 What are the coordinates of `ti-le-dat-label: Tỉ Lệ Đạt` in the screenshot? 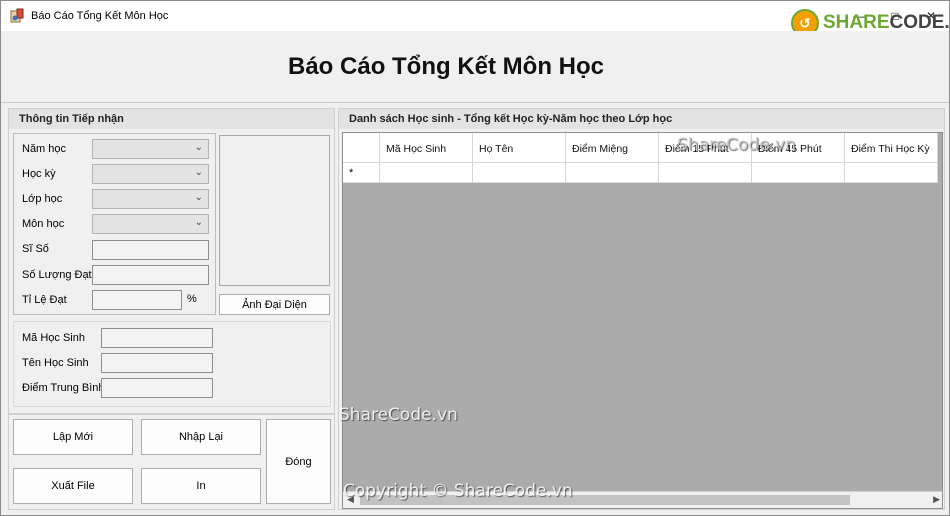 It's located at (44, 300).